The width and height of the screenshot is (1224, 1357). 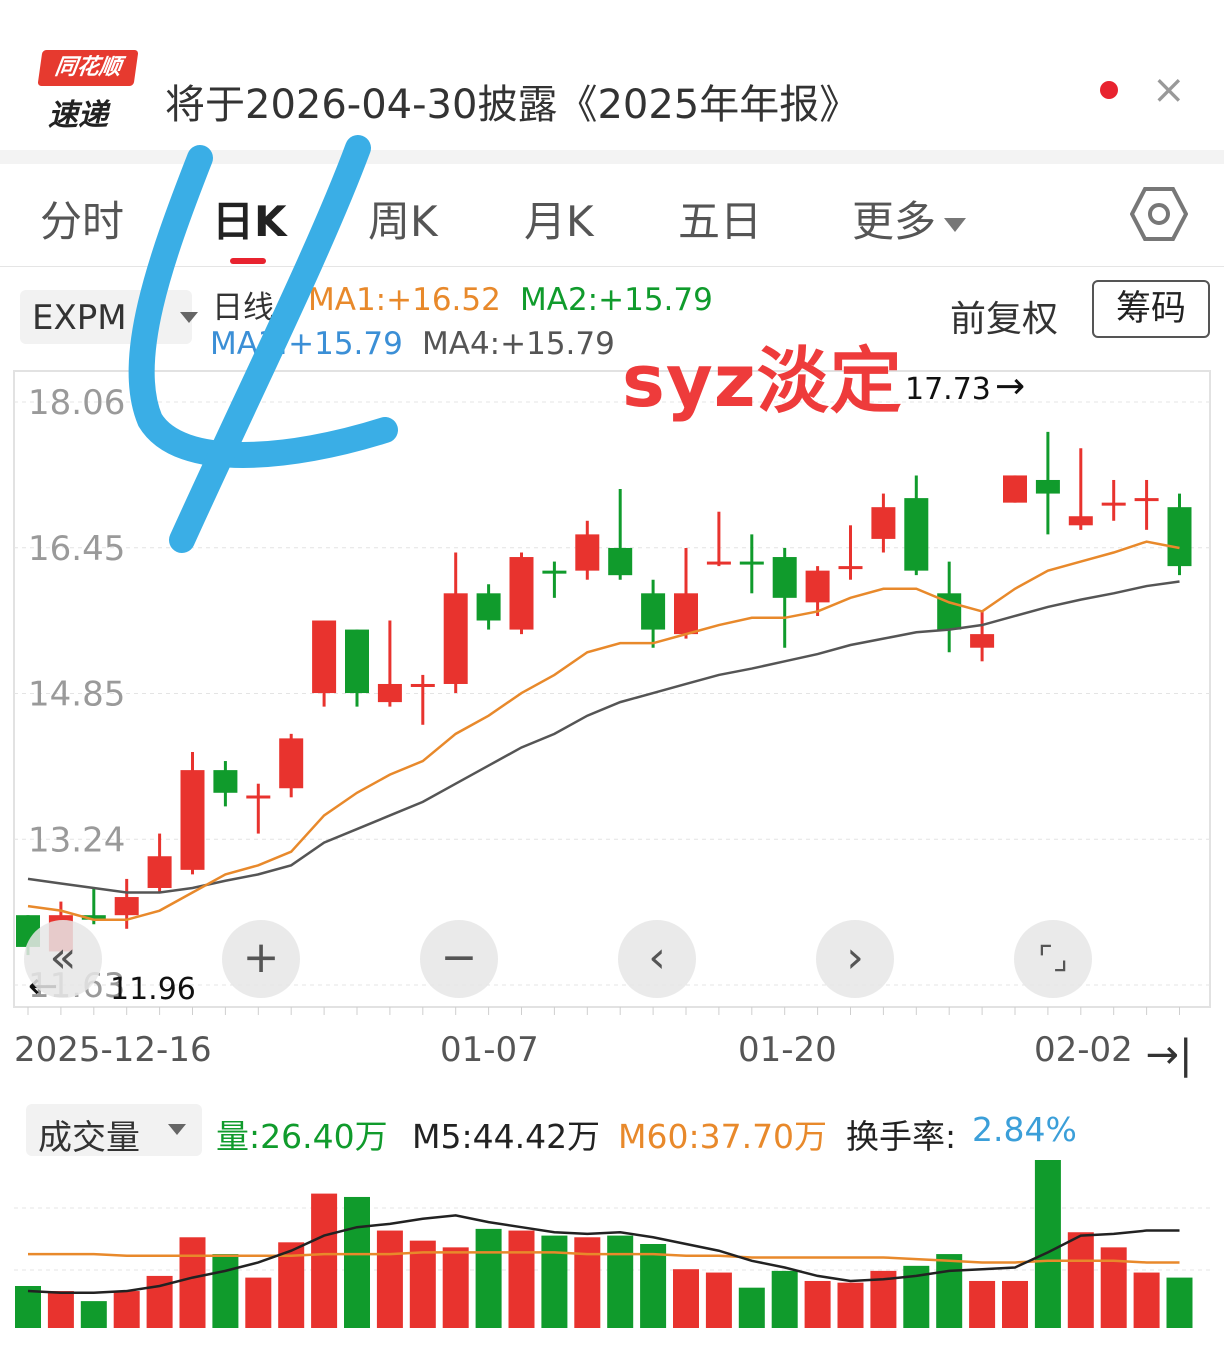 What do you see at coordinates (762, 381) in the screenshot?
I see `watermark-text: syz淡定` at bounding box center [762, 381].